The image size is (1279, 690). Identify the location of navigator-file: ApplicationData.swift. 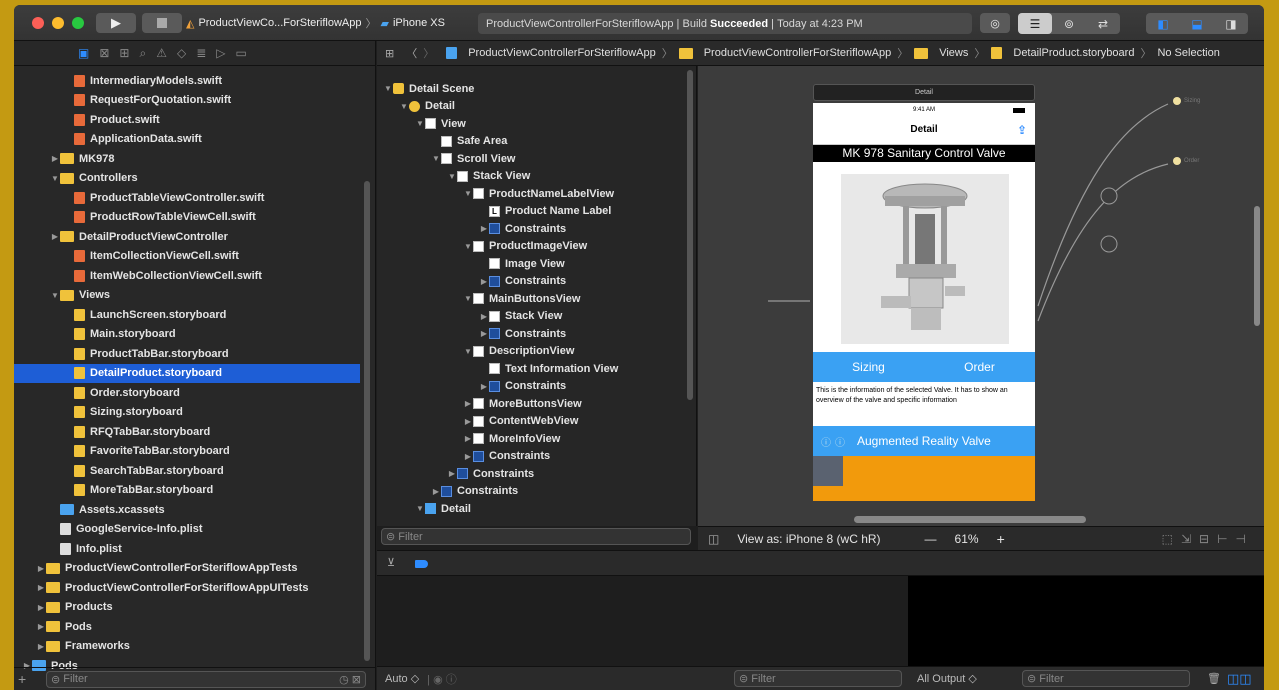
(187, 139).